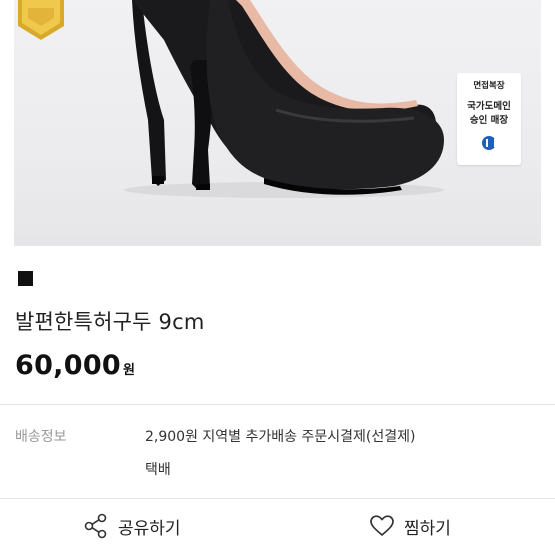  Describe the element at coordinates (489, 86) in the screenshot. I see `badge-line-1: 면접복장` at that location.